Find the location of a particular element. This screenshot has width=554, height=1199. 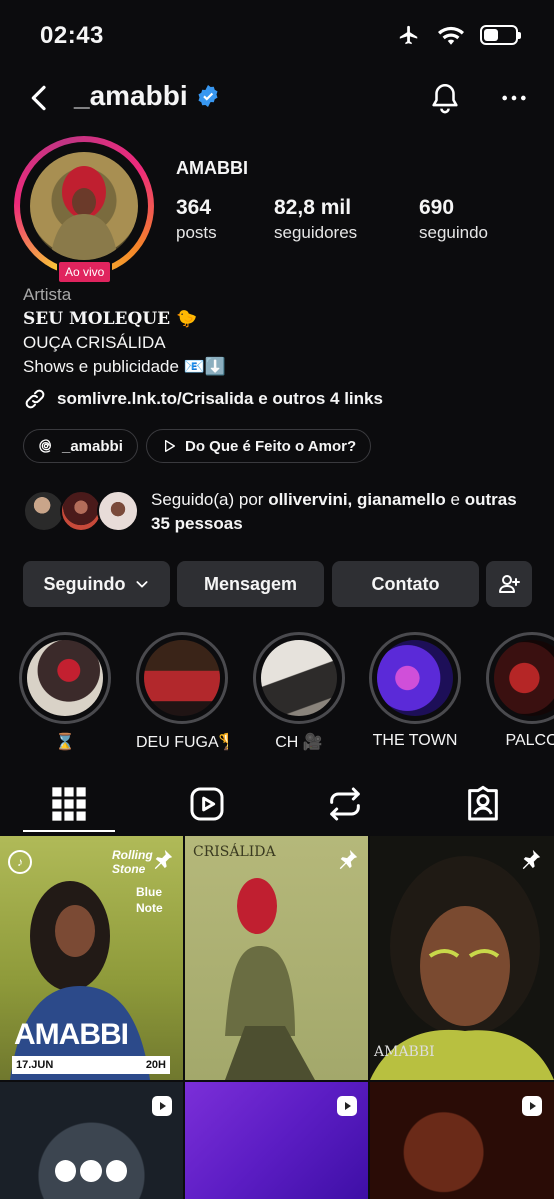

post-thumbnail: CRISÁLIDA is located at coordinates (276, 958).